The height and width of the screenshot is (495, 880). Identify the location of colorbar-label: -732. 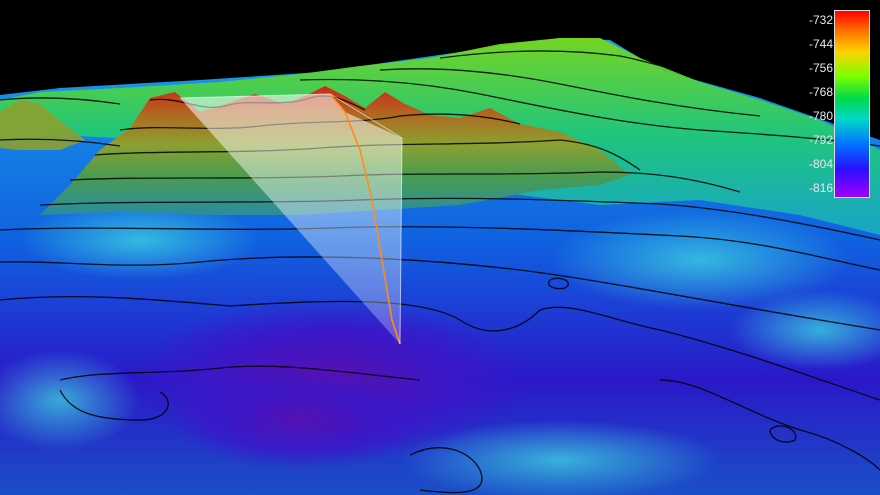
(820, 20).